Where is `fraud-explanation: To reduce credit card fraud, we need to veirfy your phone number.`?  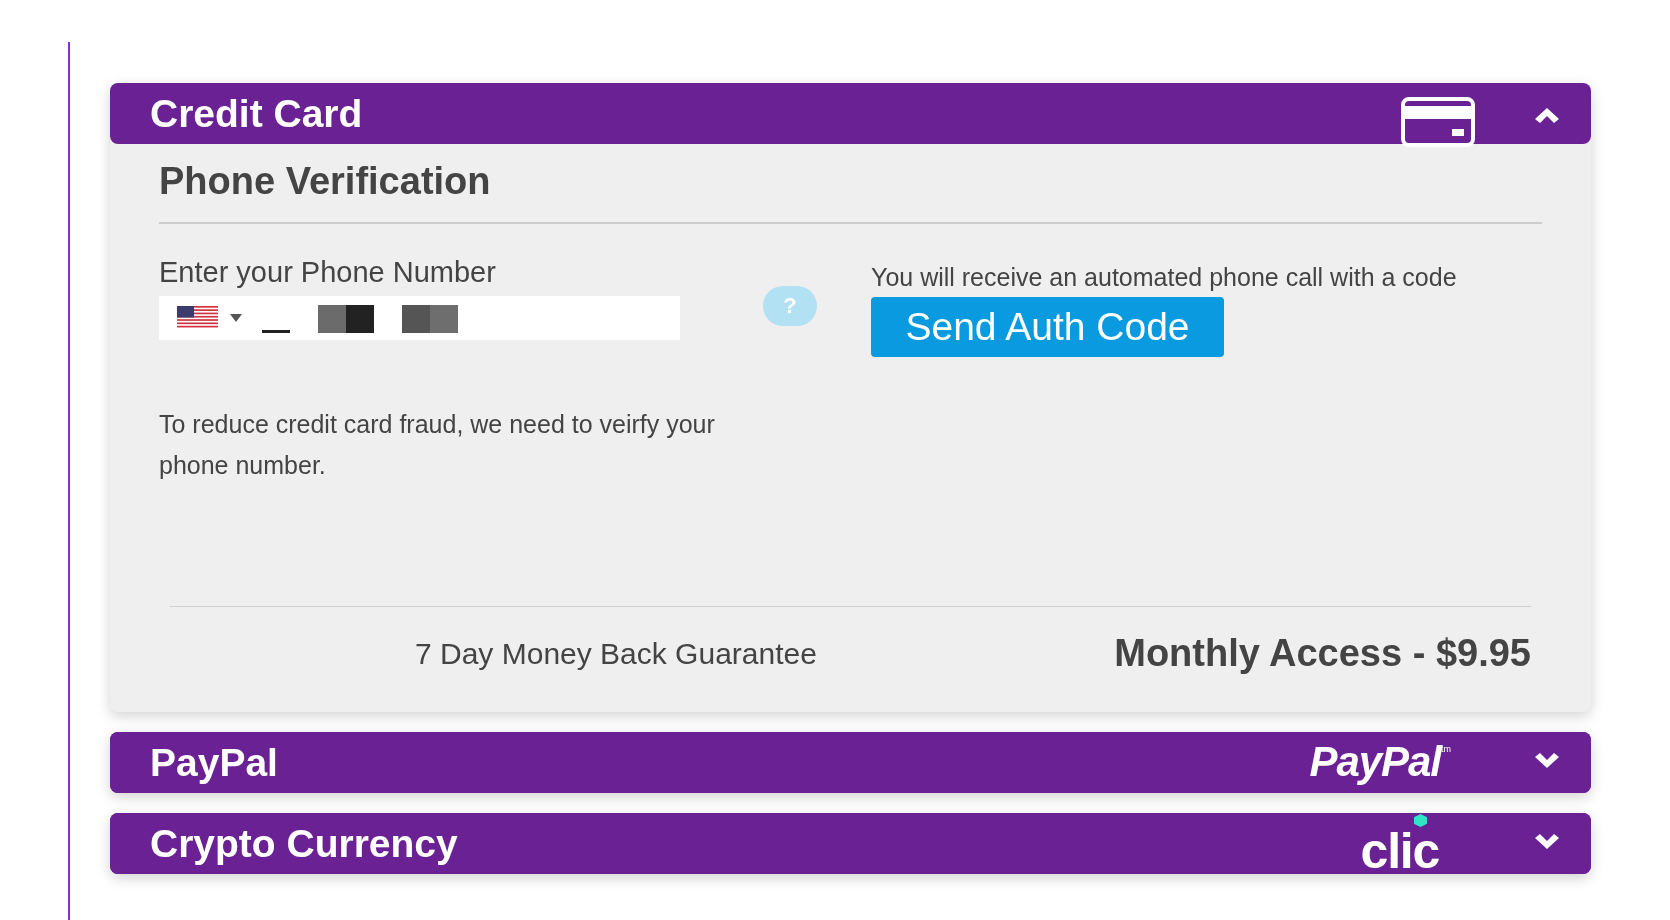
fraud-explanation: To reduce credit card fraud, we need to veirfy your phone number. is located at coordinates (437, 444).